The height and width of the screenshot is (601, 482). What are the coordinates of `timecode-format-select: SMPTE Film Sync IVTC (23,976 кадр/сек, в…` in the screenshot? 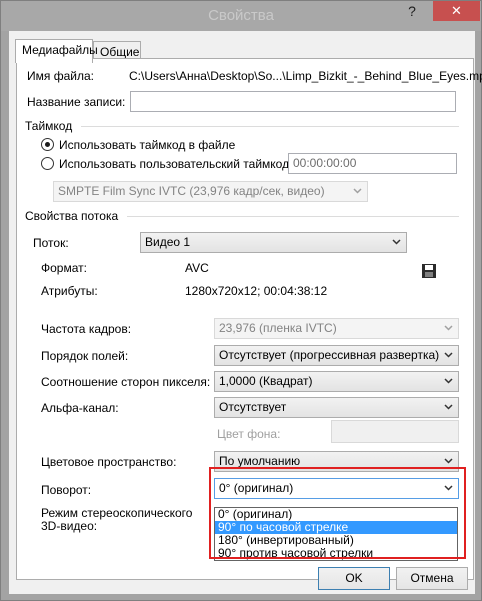 It's located at (210, 191).